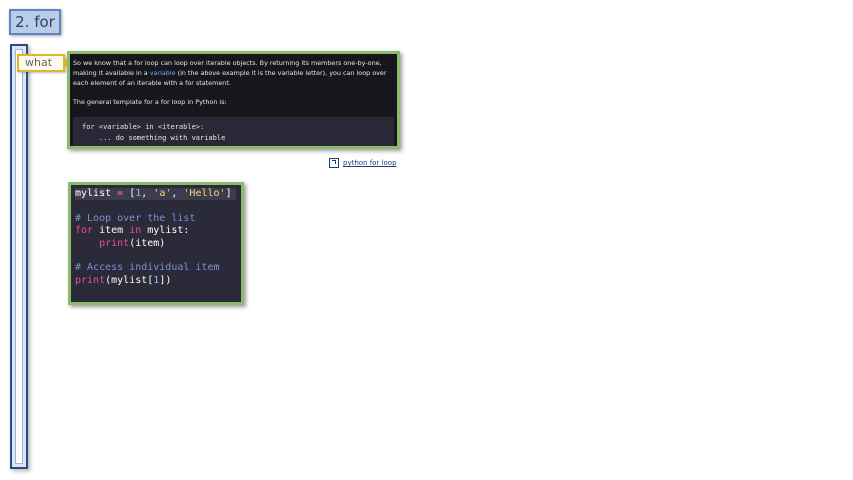 The height and width of the screenshot is (480, 853). Describe the element at coordinates (44, 63) in the screenshot. I see `what-tag: what` at that location.